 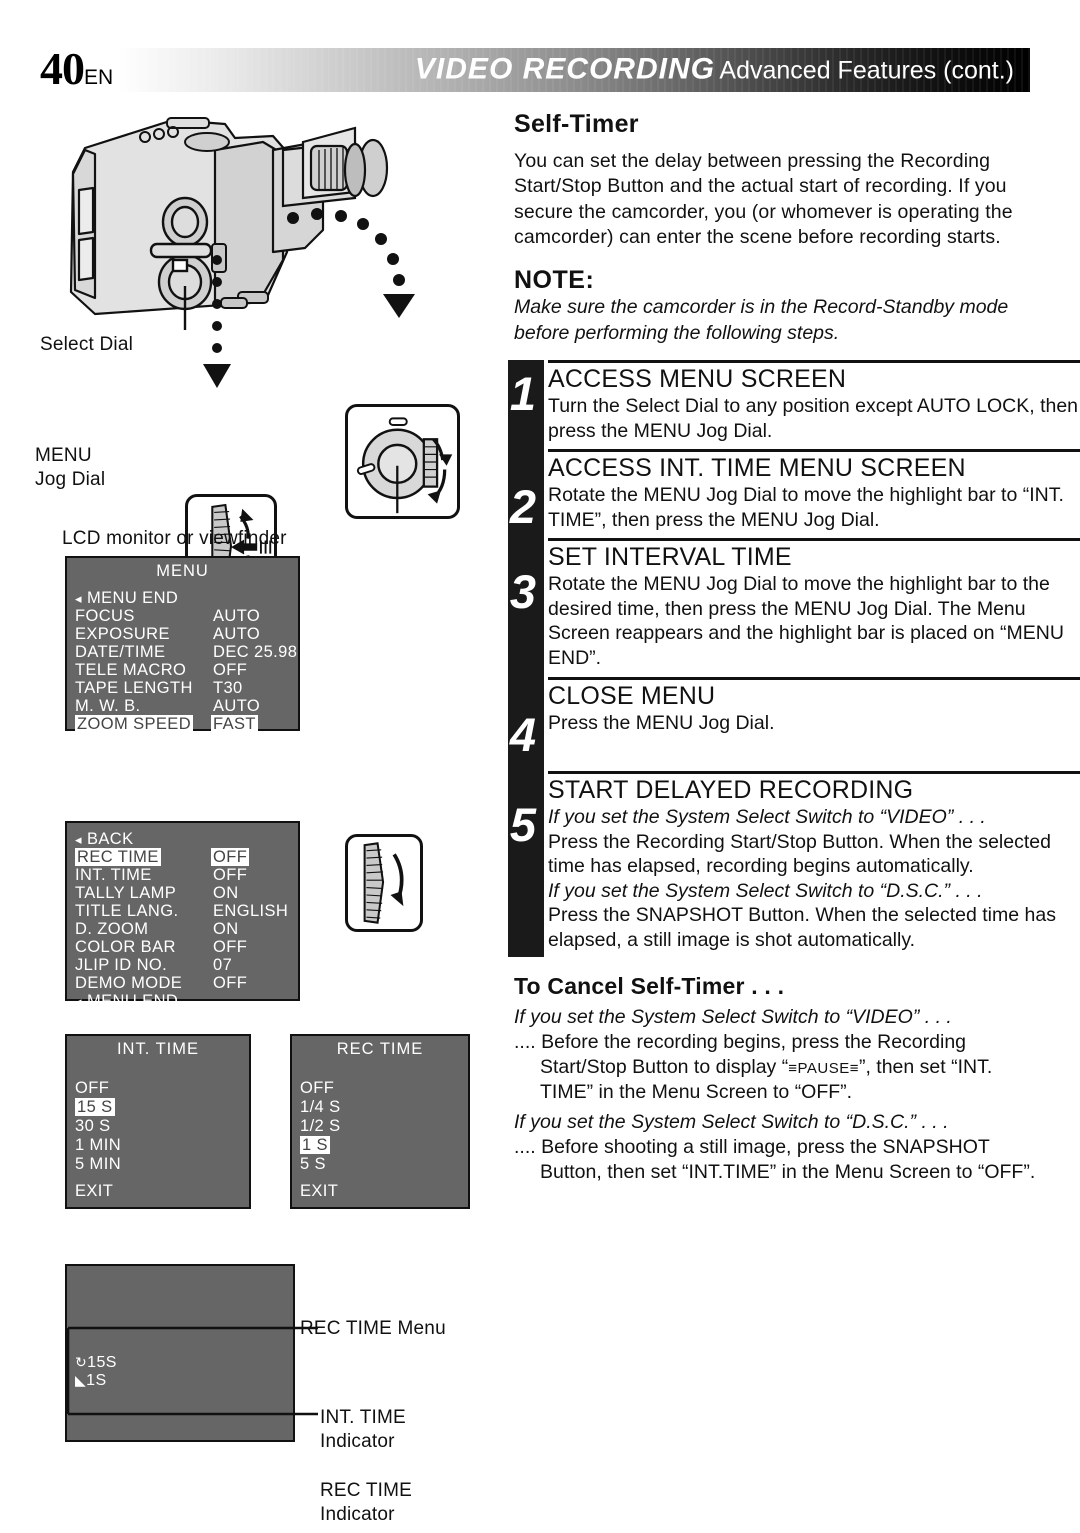 What do you see at coordinates (98, 1144) in the screenshot?
I see `list-item: 1 MIN` at bounding box center [98, 1144].